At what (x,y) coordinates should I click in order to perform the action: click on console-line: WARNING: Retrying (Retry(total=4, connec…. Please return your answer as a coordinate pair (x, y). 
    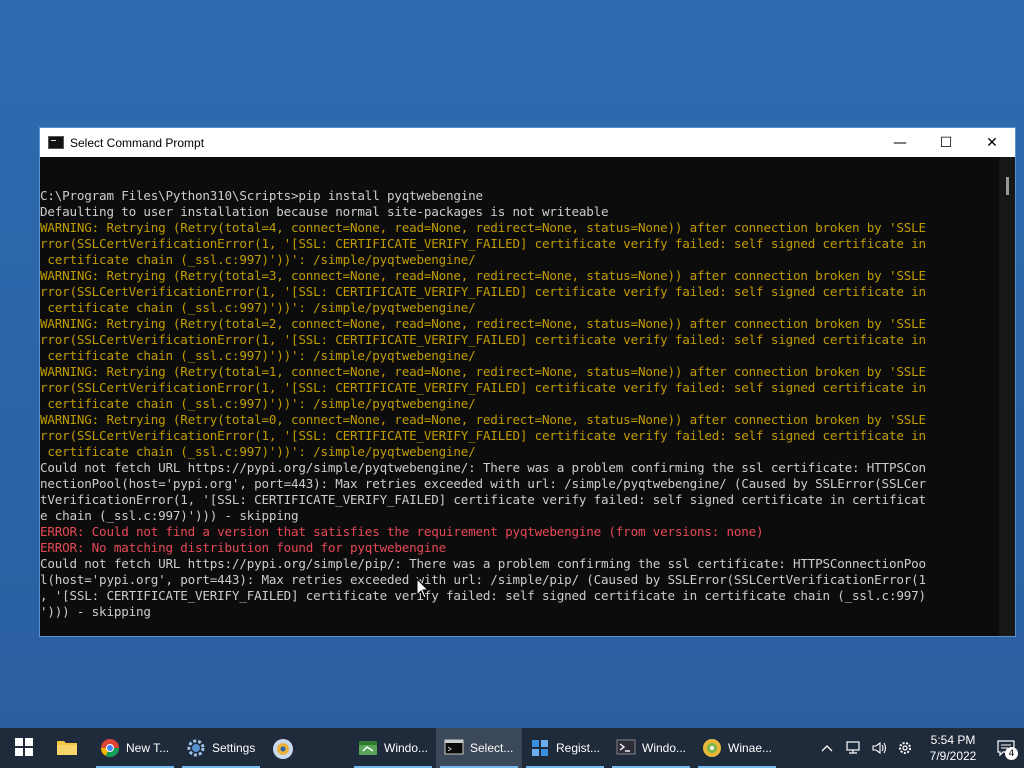
    Looking at the image, I should click on (483, 227).